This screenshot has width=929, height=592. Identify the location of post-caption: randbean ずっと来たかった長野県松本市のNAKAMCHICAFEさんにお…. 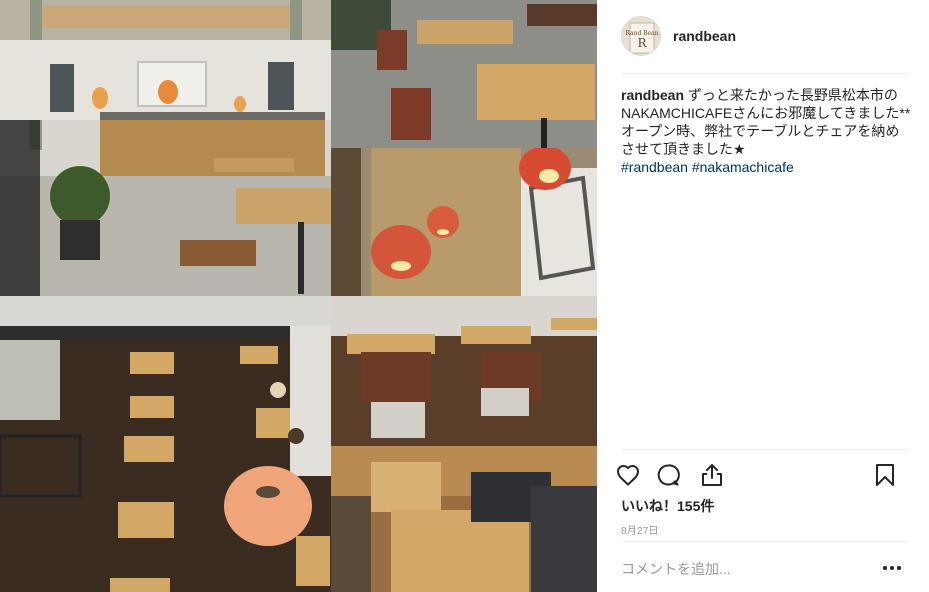
(766, 131).